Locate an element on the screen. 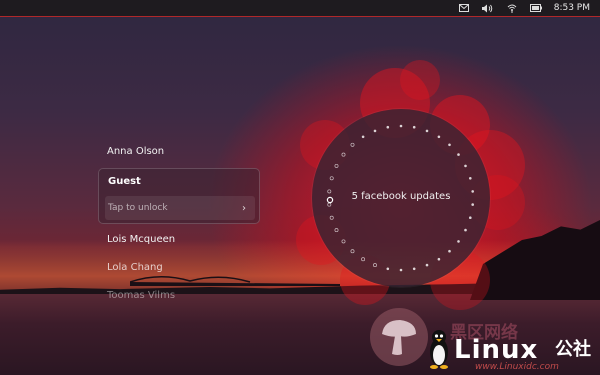 The height and width of the screenshot is (375, 600). volume-icon is located at coordinates (488, 8).